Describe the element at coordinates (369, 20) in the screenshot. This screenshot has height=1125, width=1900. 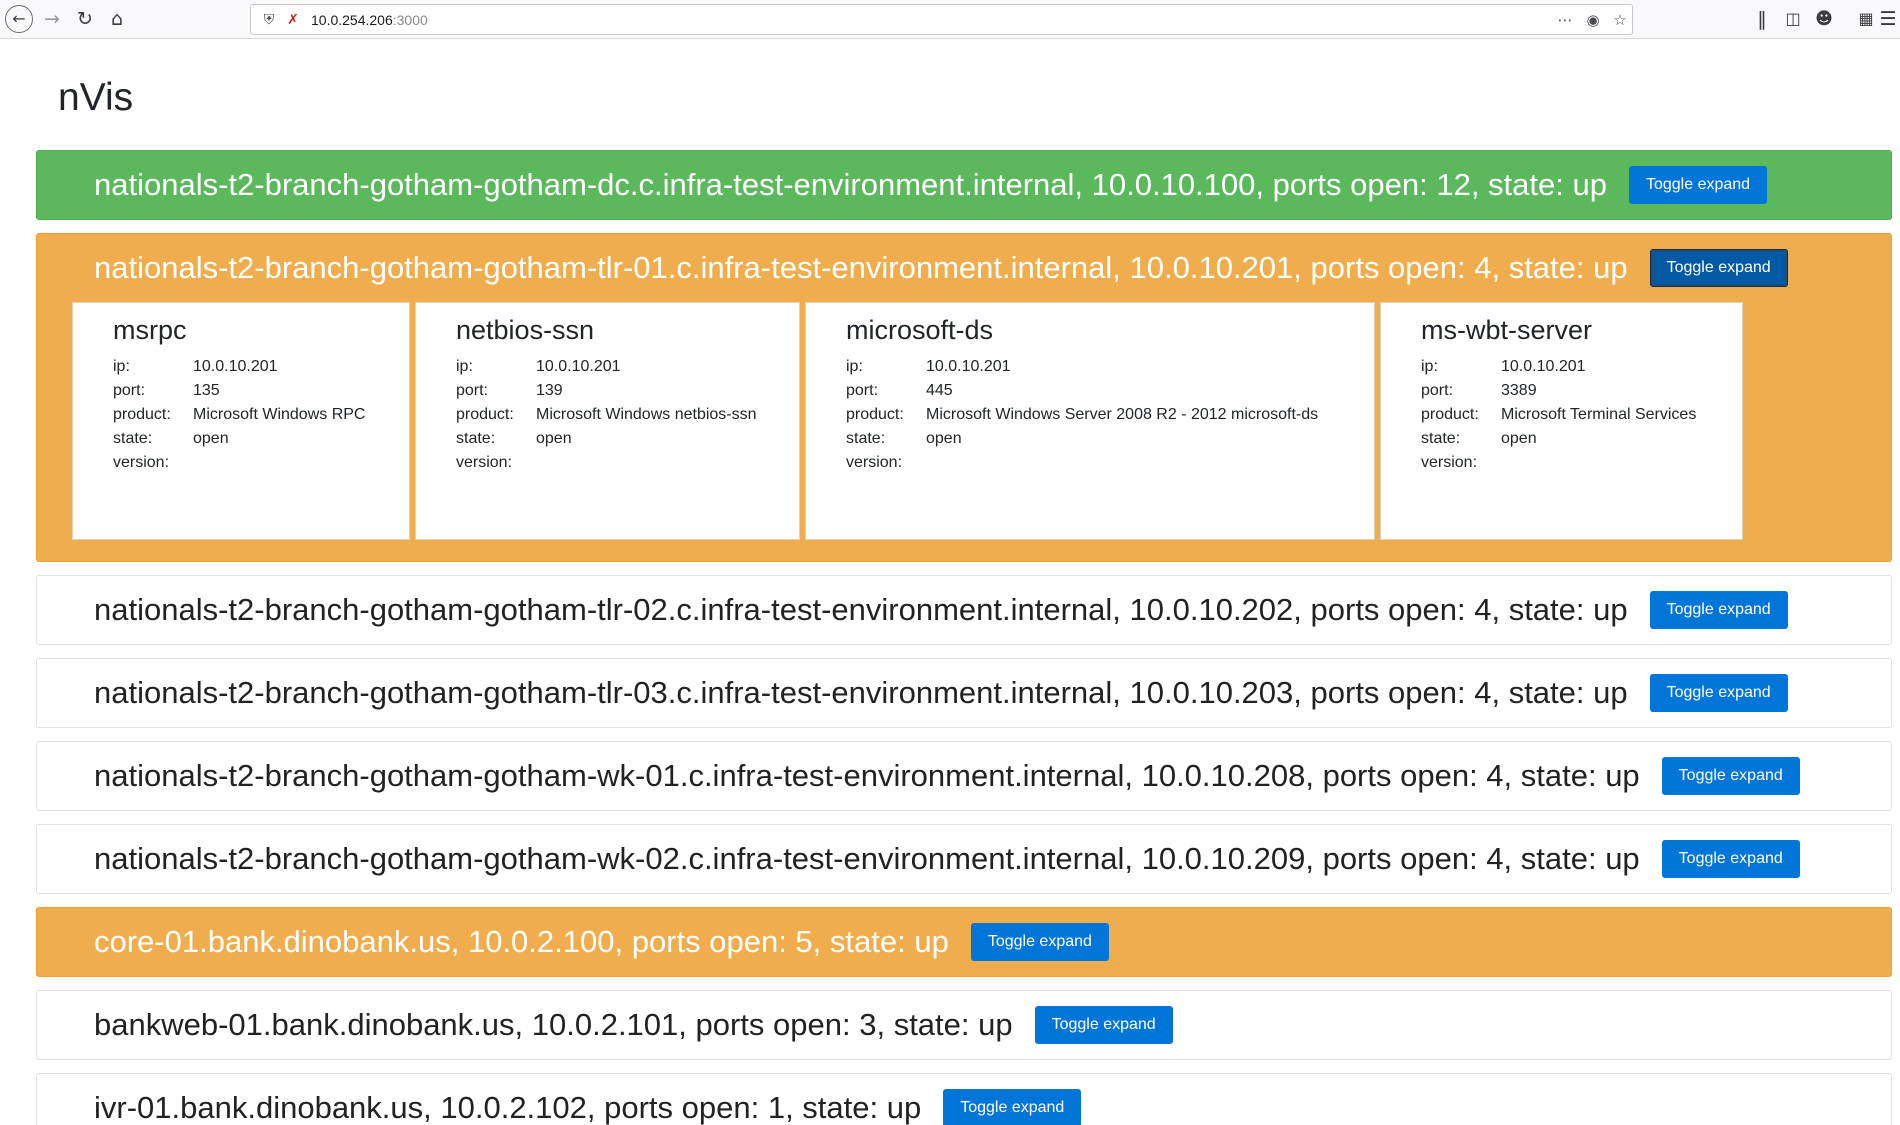
I see `url-text: 10.0.254.206:3000` at that location.